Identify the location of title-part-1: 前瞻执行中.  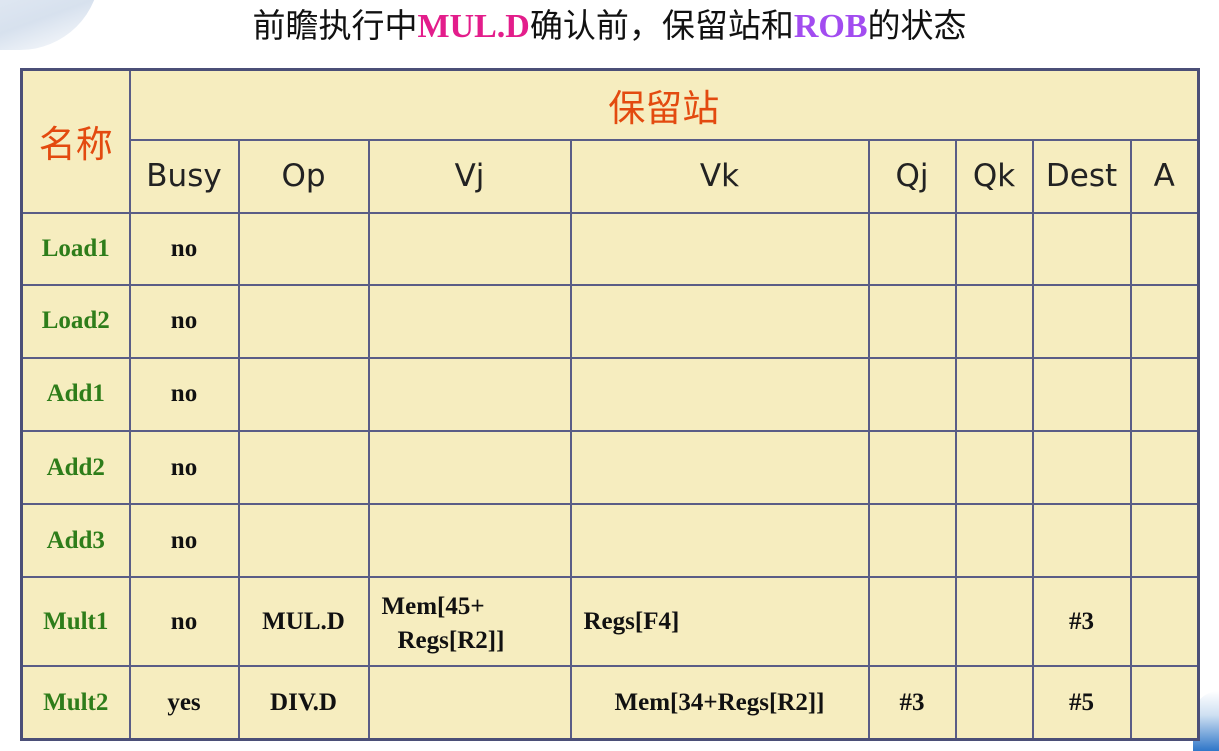
(335, 25).